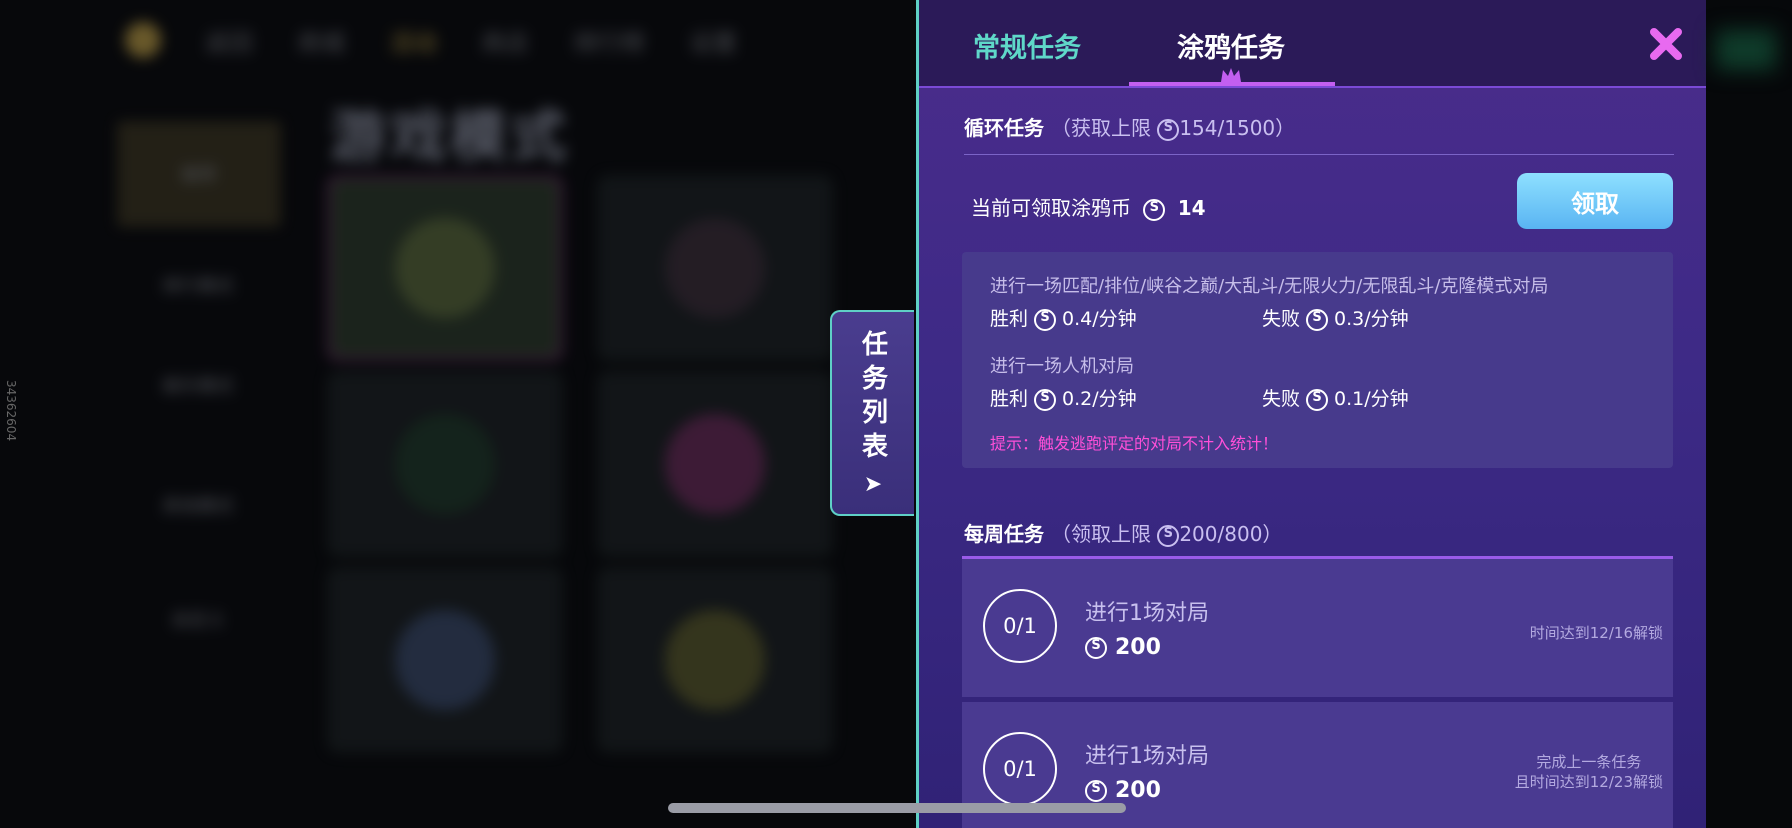 The height and width of the screenshot is (828, 1792). I want to click on task-status-line: 完成上一条任务, so click(1589, 762).